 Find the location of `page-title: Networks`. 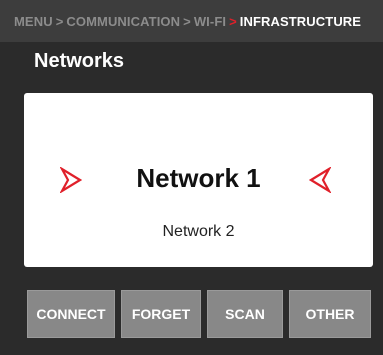

page-title: Networks is located at coordinates (79, 61).